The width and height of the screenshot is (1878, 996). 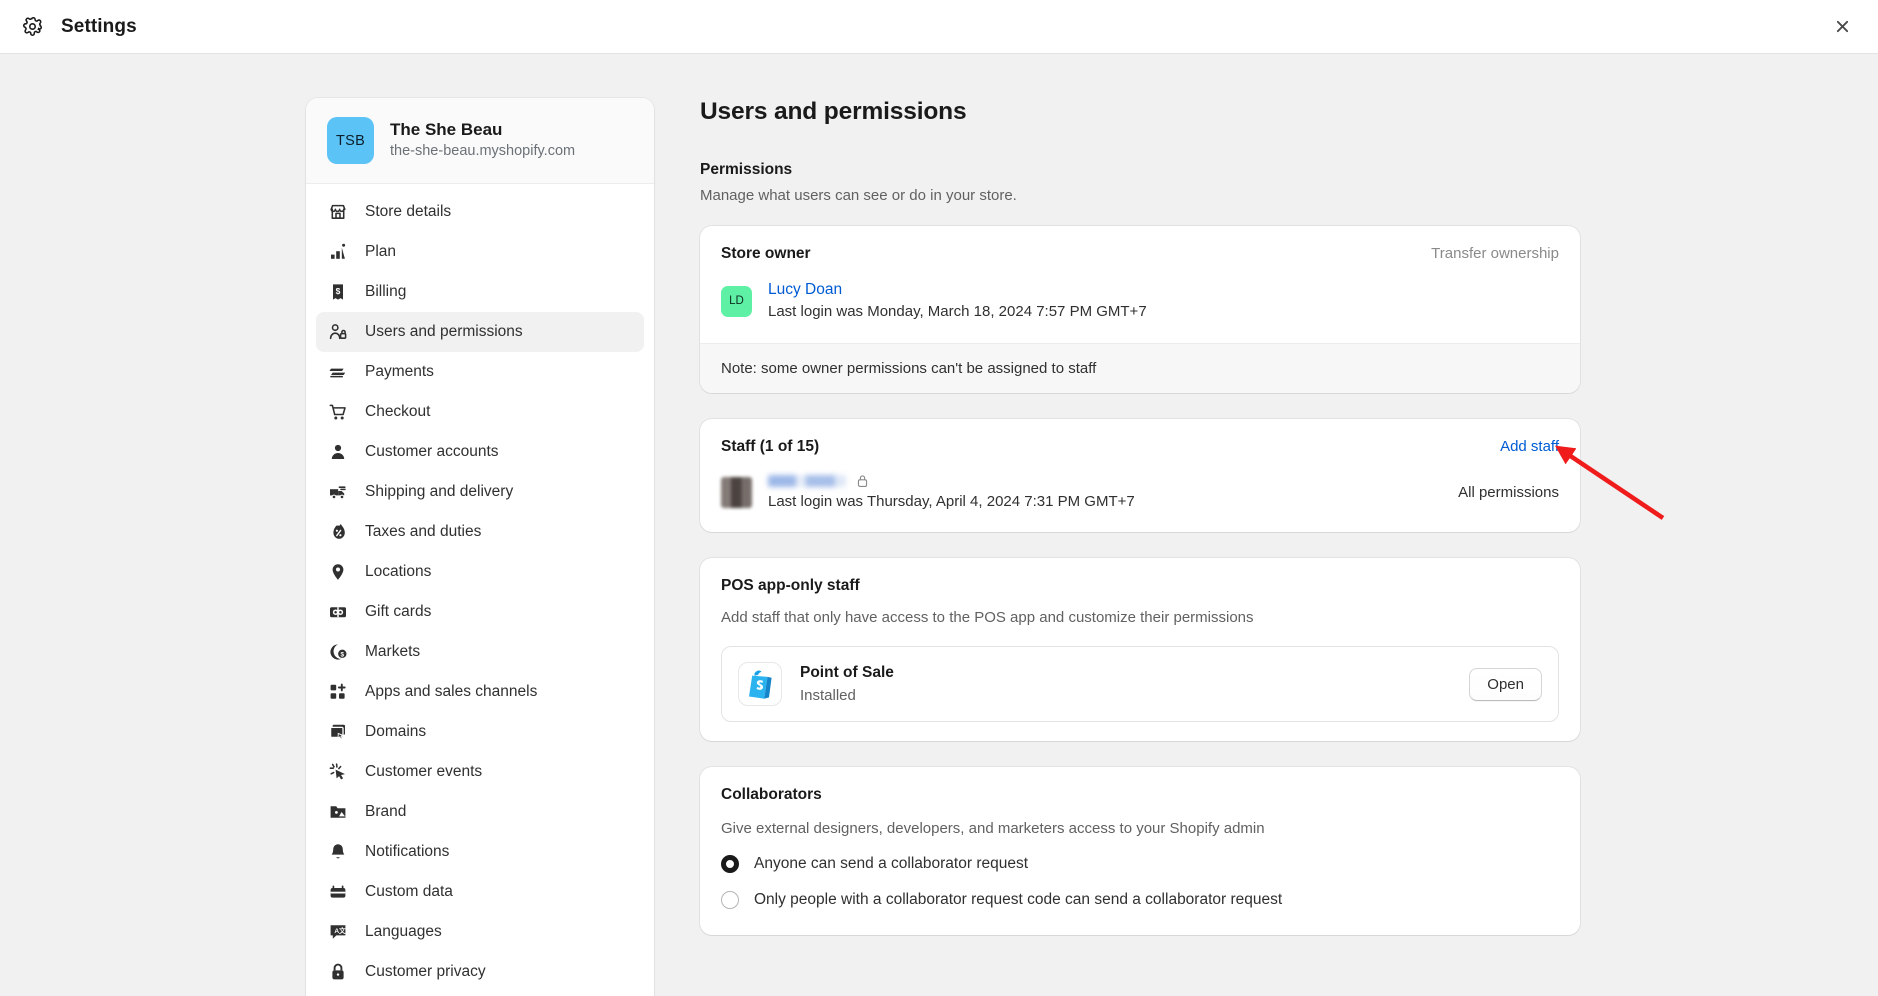 I want to click on sidebar-item-label: Customer accounts, so click(x=432, y=451).